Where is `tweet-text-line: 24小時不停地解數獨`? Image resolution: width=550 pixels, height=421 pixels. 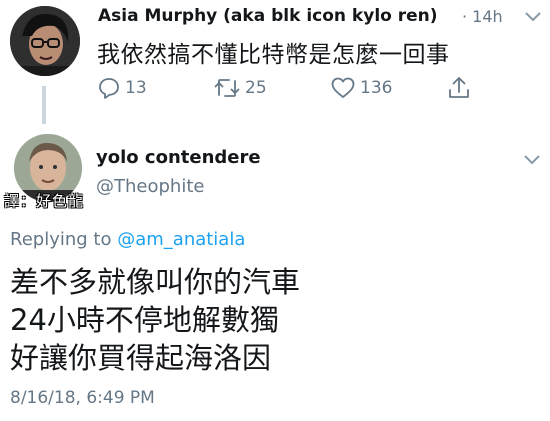 tweet-text-line: 24小時不停地解數獨 is located at coordinates (144, 320).